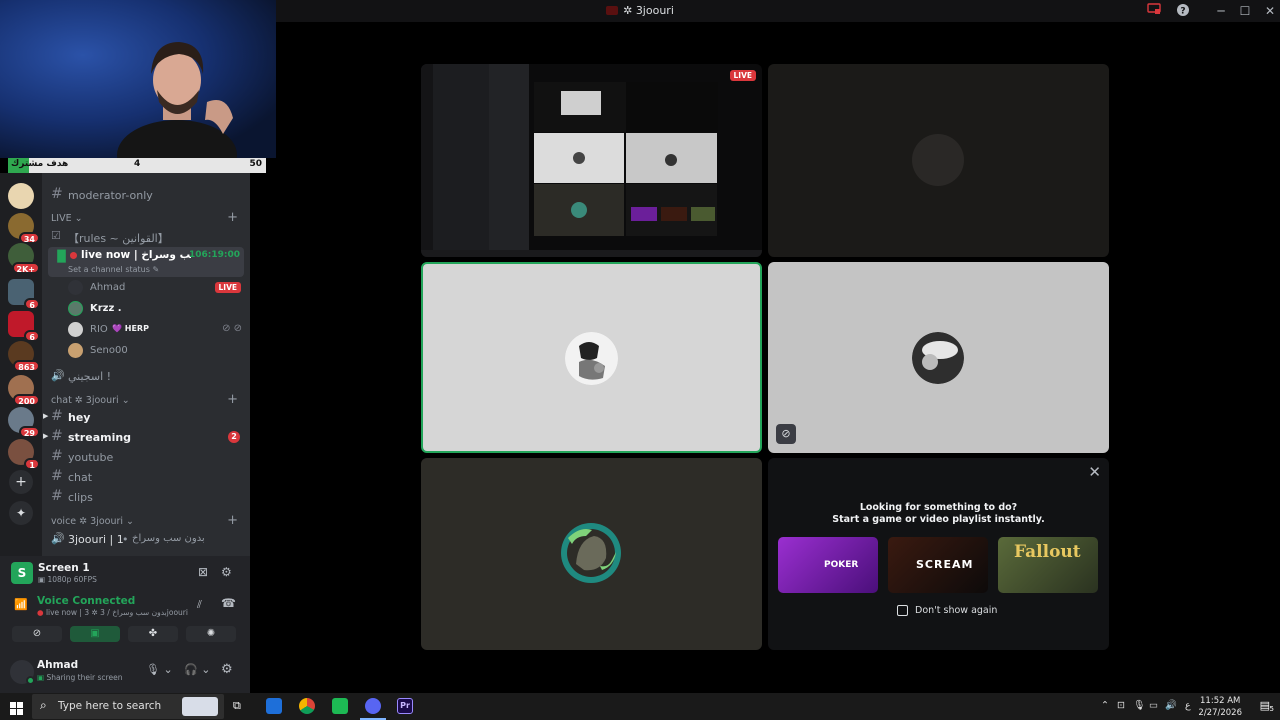 The height and width of the screenshot is (720, 1280). I want to click on user-status: ▣ Sharing their screen, so click(80, 677).